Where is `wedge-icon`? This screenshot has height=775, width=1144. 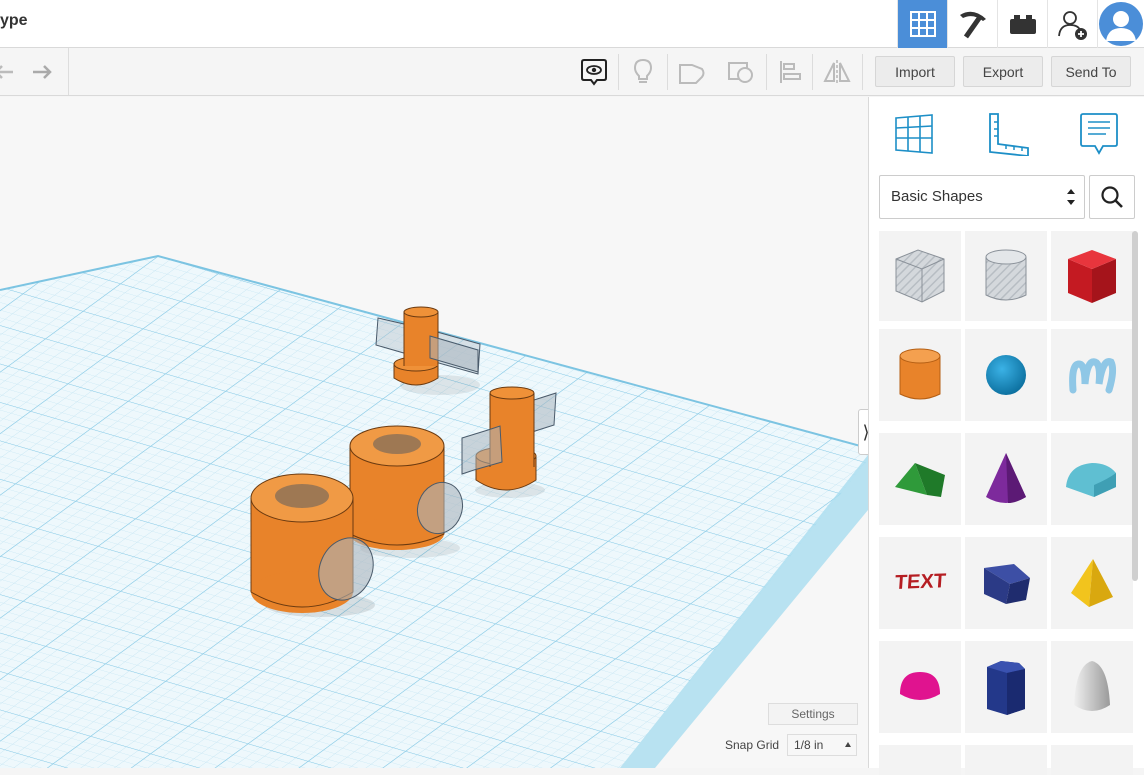 wedge-icon is located at coordinates (1007, 584).